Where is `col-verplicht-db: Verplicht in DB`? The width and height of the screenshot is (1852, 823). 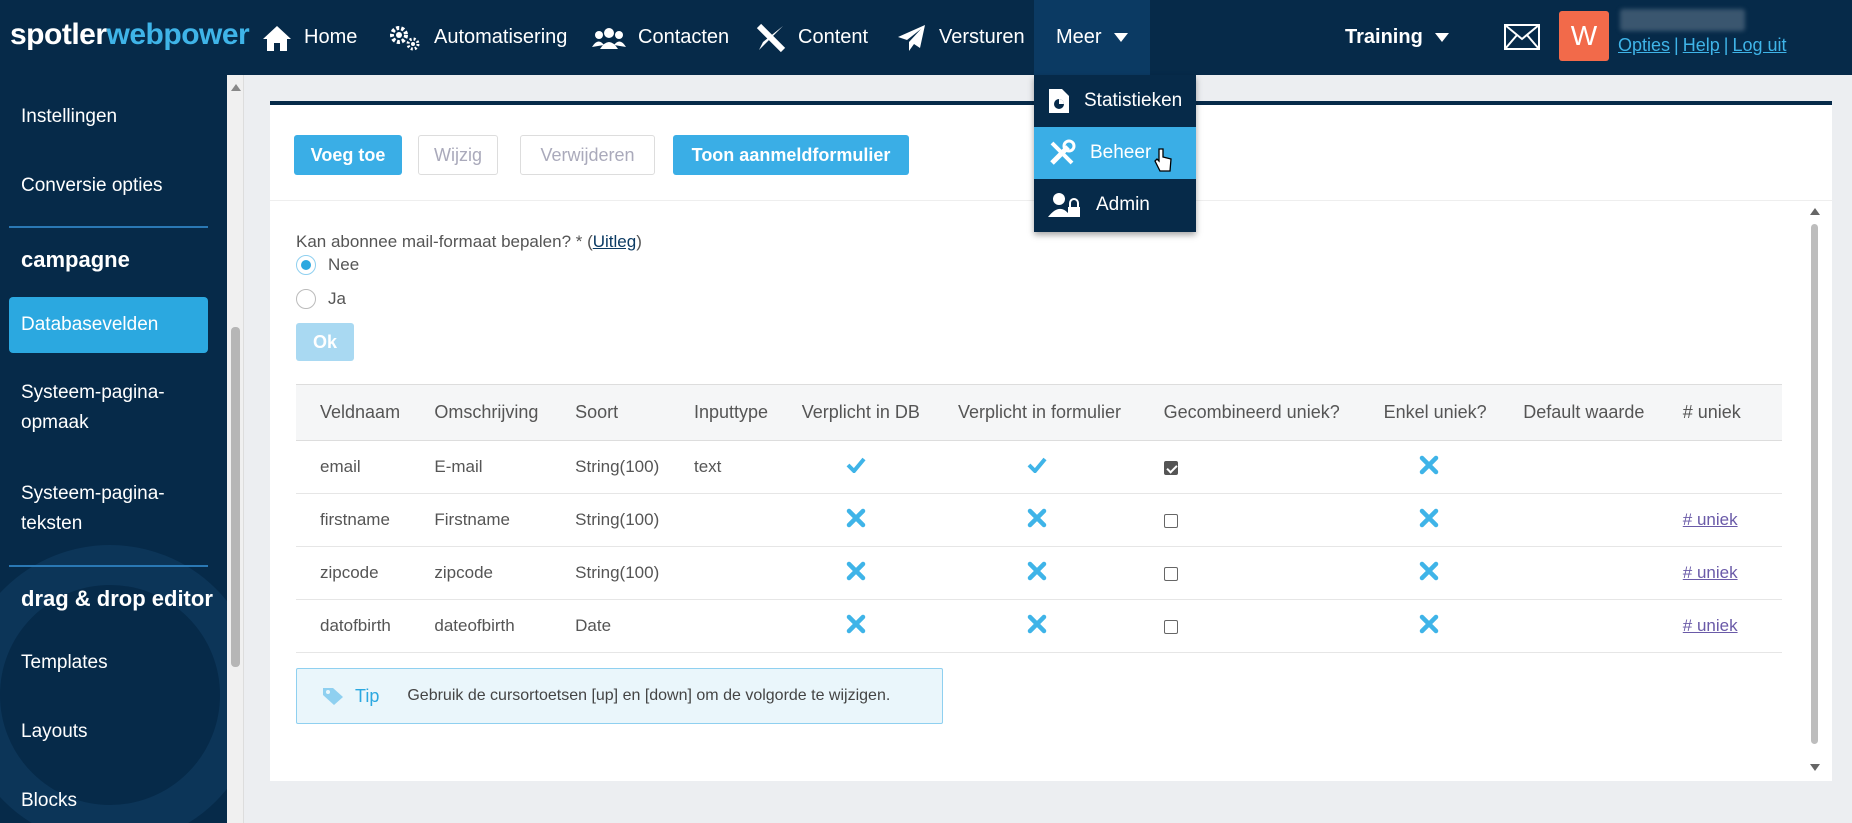
col-verplicht-db: Verplicht in DB is located at coordinates (855, 412).